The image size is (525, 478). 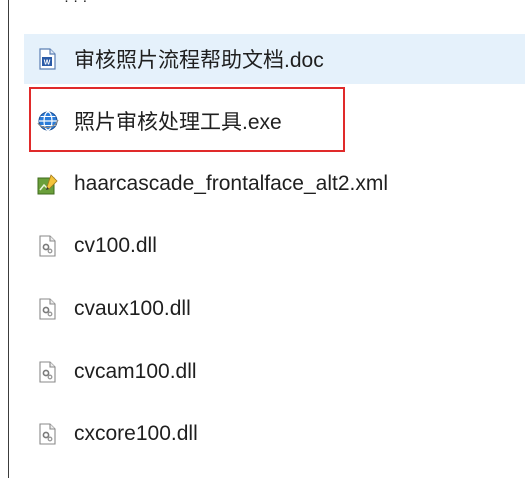 What do you see at coordinates (47, 184) in the screenshot?
I see `xml-file-icon` at bounding box center [47, 184].